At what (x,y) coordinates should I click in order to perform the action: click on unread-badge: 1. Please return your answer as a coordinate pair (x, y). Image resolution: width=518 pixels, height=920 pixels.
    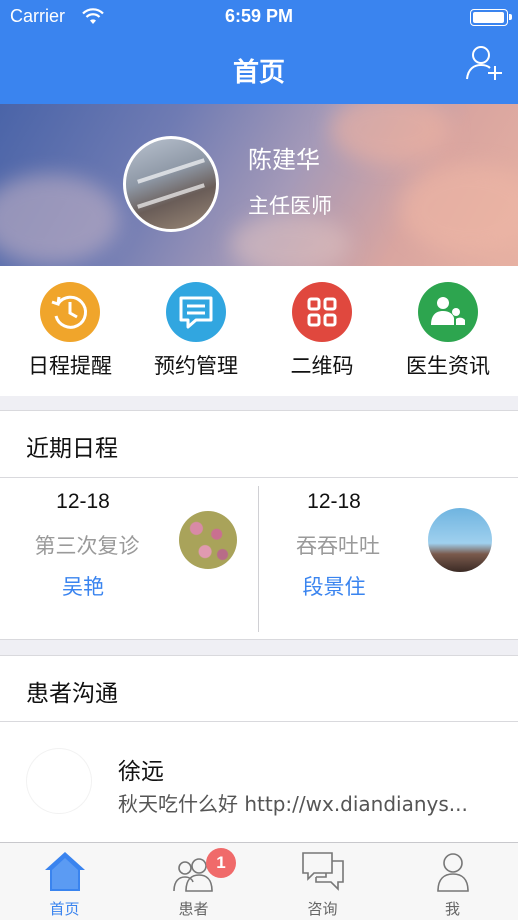
    Looking at the image, I should click on (221, 863).